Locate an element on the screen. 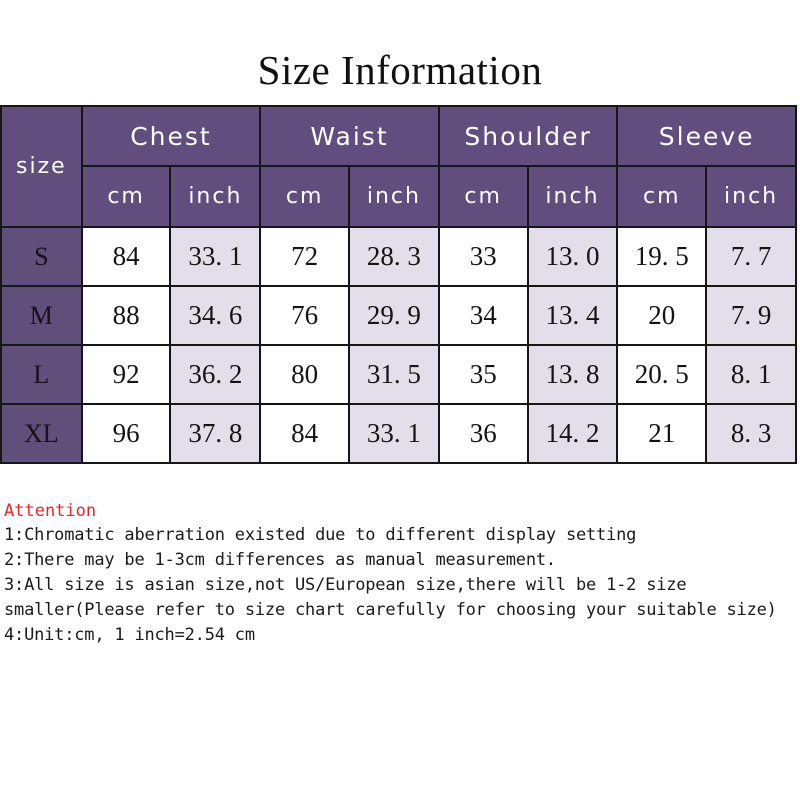  cell-sleeve-cm: 20 is located at coordinates (662, 315).